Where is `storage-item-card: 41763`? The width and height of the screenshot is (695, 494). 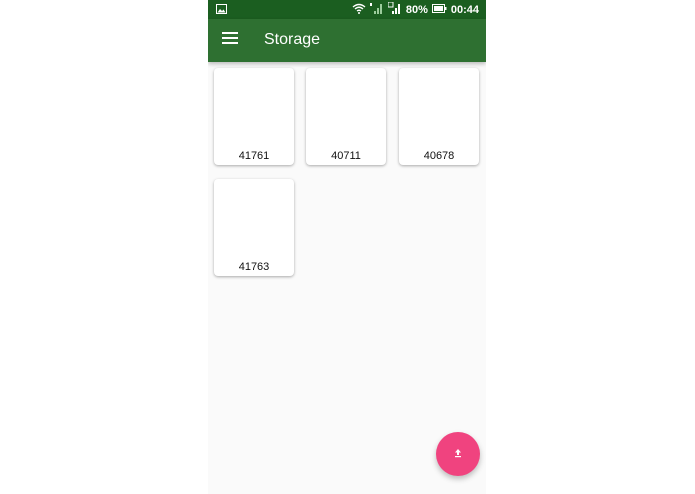 storage-item-card: 41763 is located at coordinates (254, 227).